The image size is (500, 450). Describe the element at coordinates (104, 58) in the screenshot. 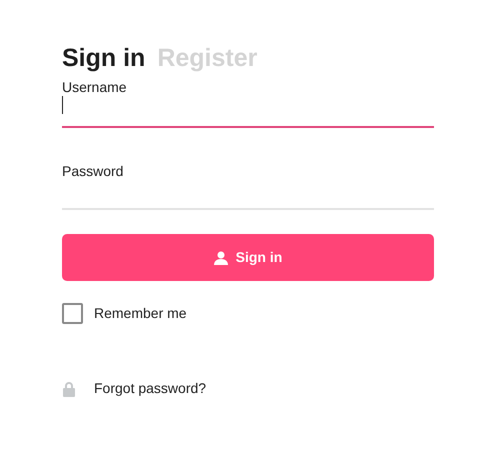

I see `tab: Sign in` at that location.